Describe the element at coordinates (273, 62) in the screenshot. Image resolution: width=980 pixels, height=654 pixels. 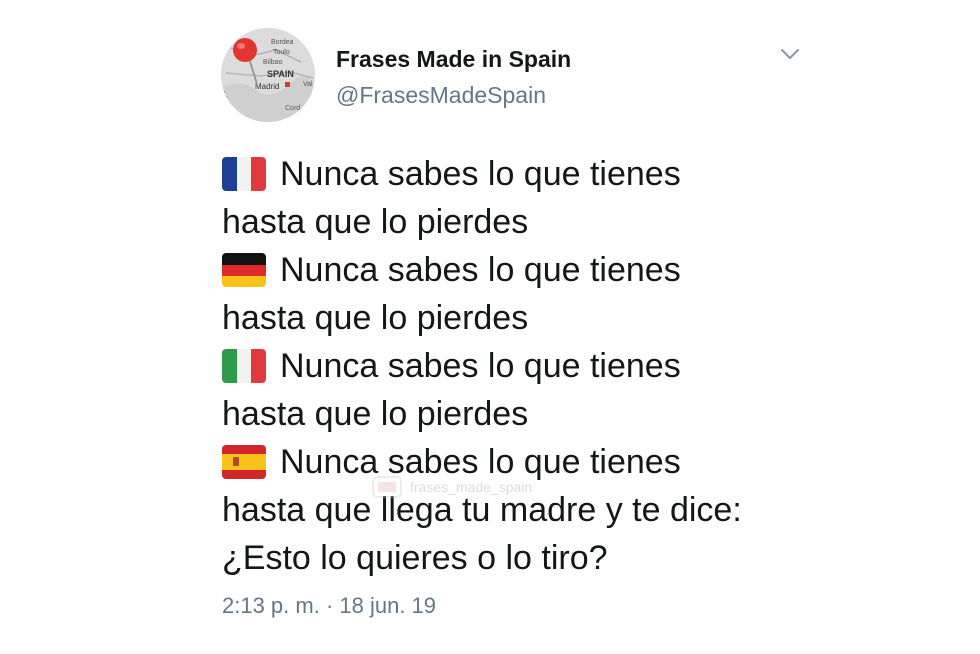
I see `map-label: Bilbao` at that location.